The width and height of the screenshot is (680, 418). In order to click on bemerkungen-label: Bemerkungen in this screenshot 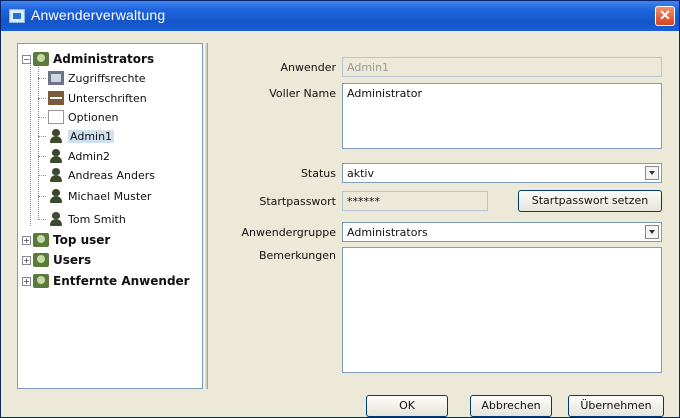, I will do `click(297, 255)`.